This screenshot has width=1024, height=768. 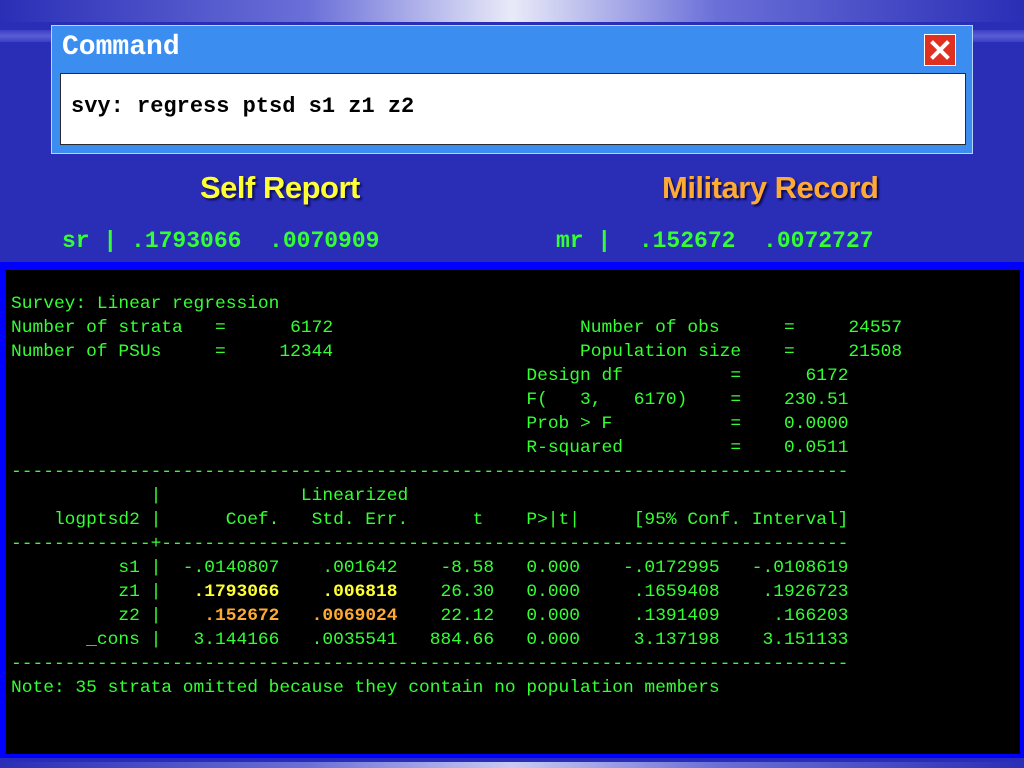 I want to click on bottom-decoration, so click(x=512, y=765).